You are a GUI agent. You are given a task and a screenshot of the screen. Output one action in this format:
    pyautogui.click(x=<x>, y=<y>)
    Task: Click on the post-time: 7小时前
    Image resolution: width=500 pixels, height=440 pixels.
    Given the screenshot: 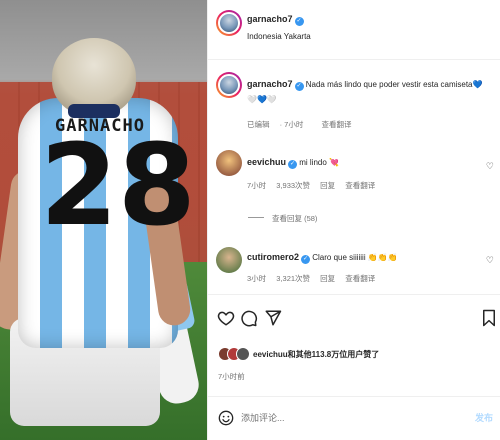 What is the action you would take?
    pyautogui.click(x=231, y=376)
    